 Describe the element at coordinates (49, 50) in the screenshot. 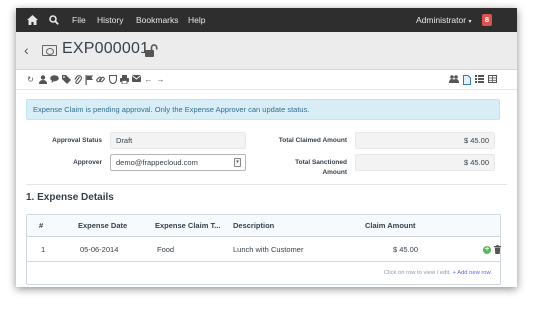

I see `money-icon` at that location.